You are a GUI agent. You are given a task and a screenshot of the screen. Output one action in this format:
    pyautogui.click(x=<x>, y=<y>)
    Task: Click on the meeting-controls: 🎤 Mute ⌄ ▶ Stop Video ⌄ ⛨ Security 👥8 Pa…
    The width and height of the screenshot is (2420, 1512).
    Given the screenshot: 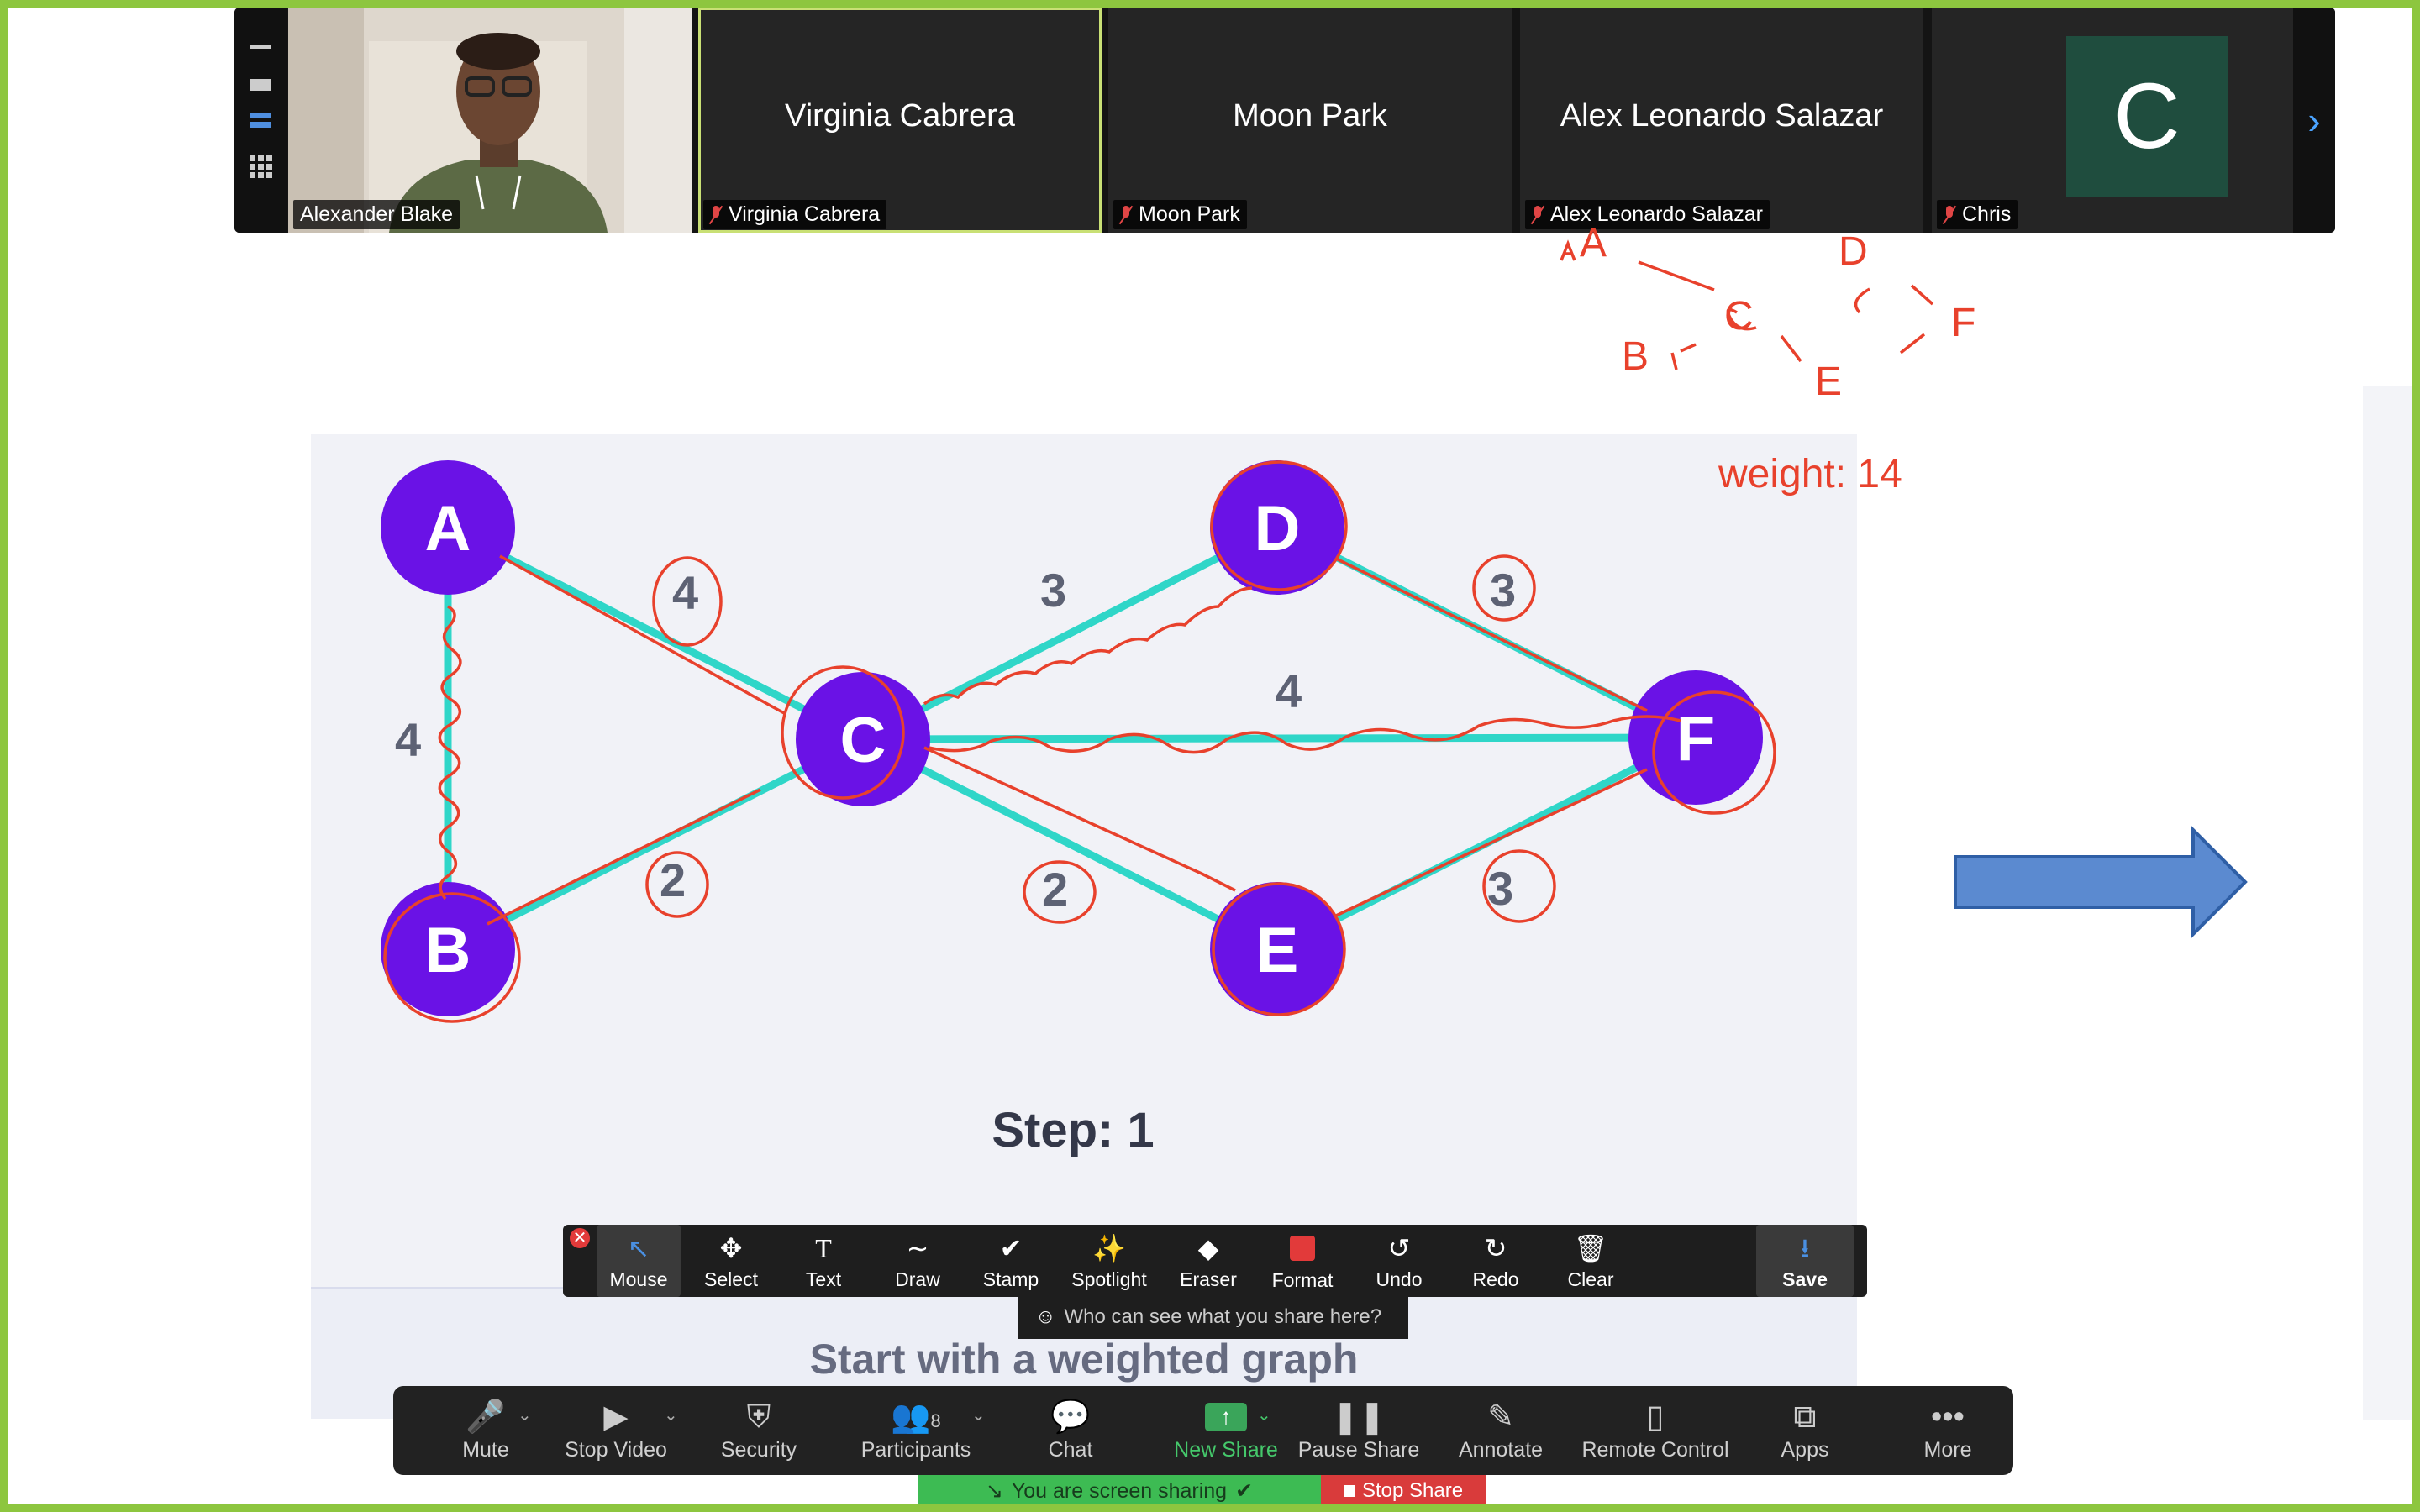 What is the action you would take?
    pyautogui.click(x=1203, y=1430)
    